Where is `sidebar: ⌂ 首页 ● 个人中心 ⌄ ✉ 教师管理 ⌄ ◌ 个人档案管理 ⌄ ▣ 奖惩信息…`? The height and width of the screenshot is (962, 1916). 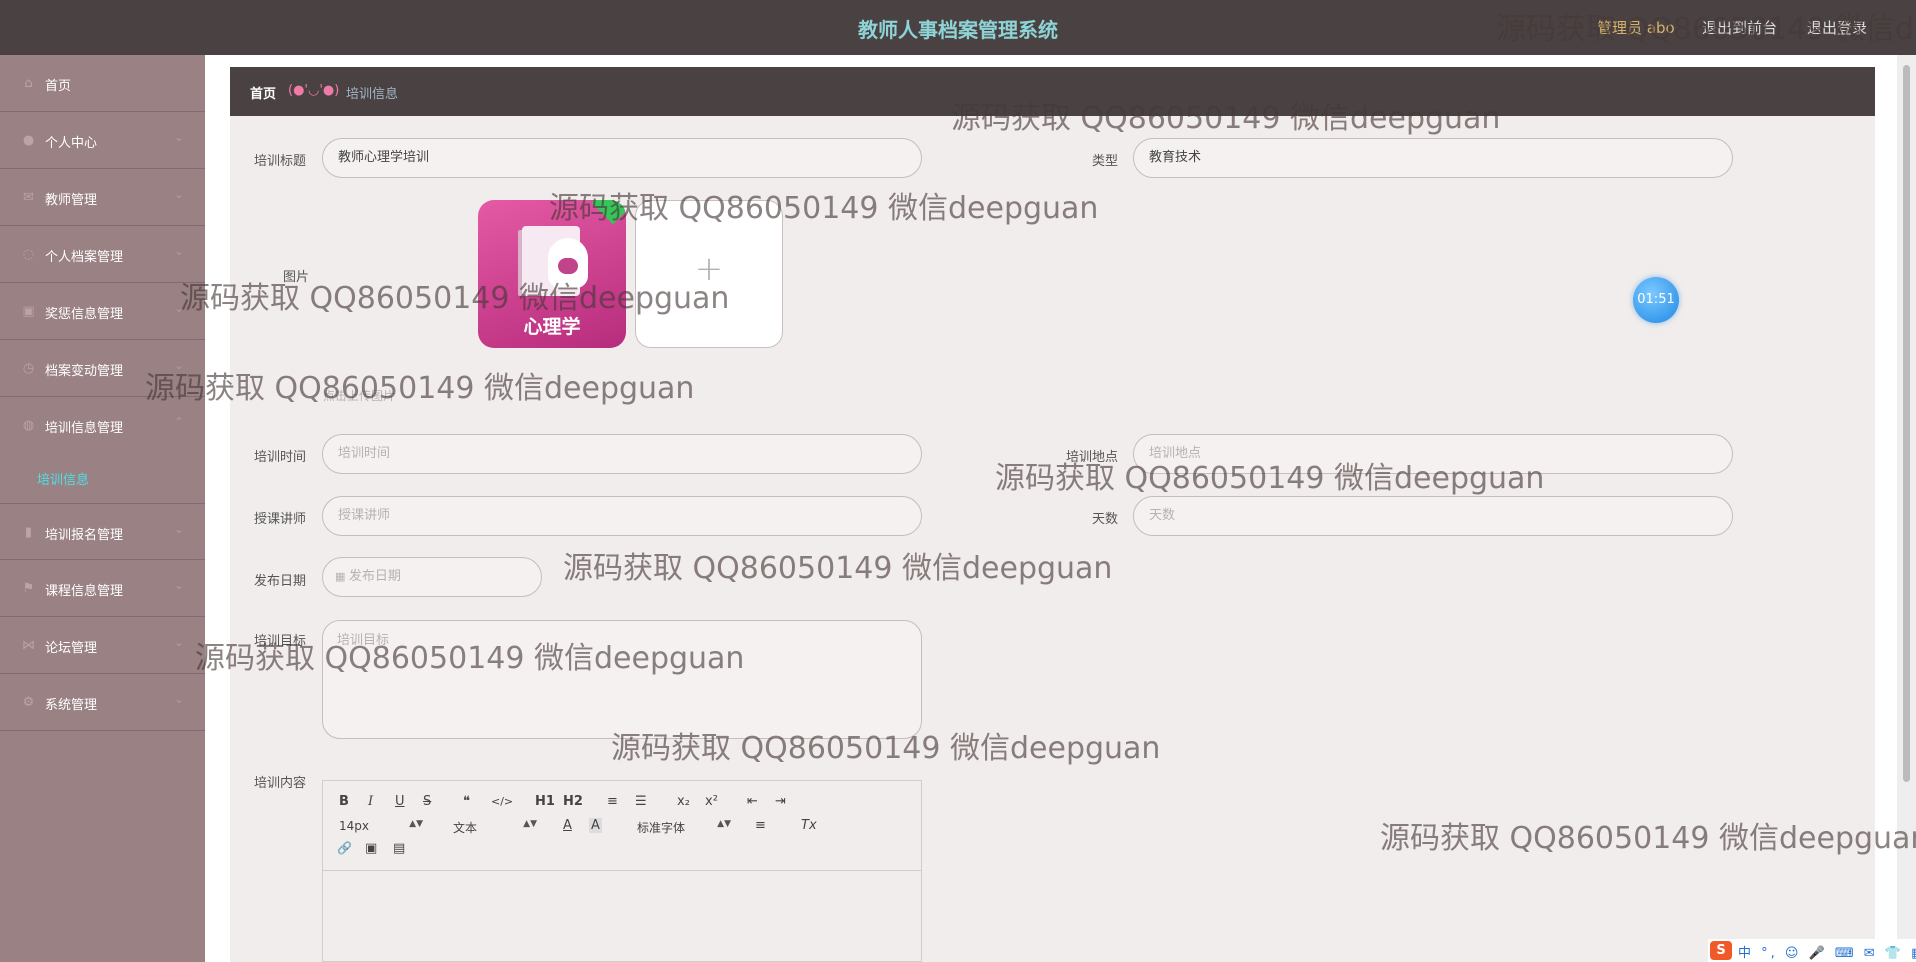
sidebar: ⌂ 首页 ● 个人中心 ⌄ ✉ 教师管理 ⌄ ◌ 个人档案管理 ⌄ ▣ 奖惩信息… is located at coordinates (102, 508).